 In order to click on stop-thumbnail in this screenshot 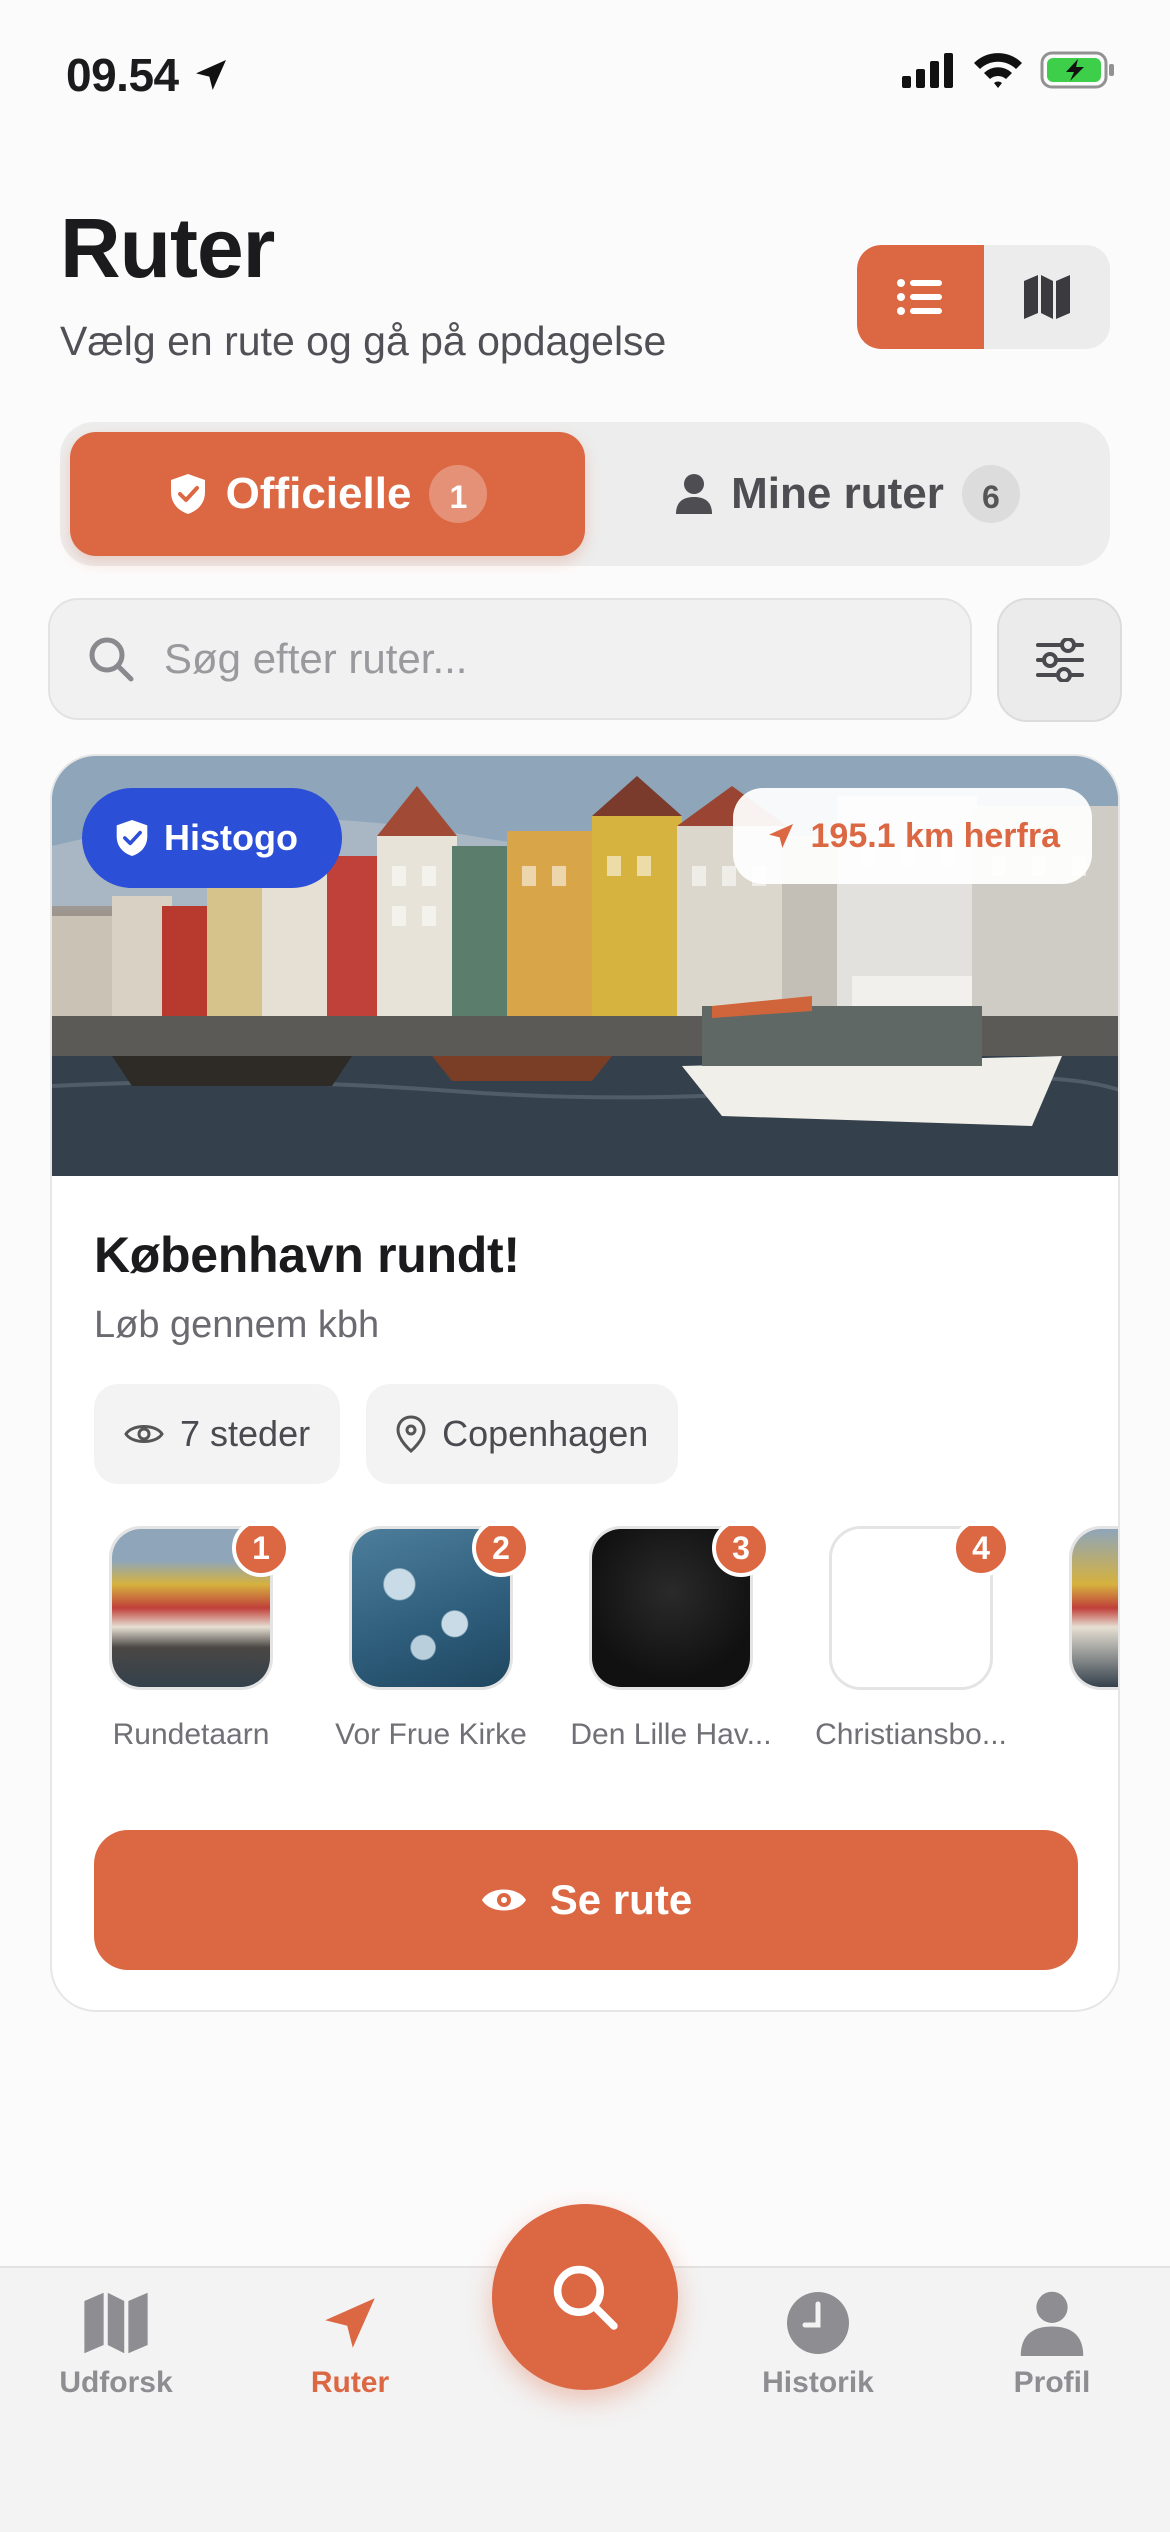, I will do `click(1093, 1608)`.